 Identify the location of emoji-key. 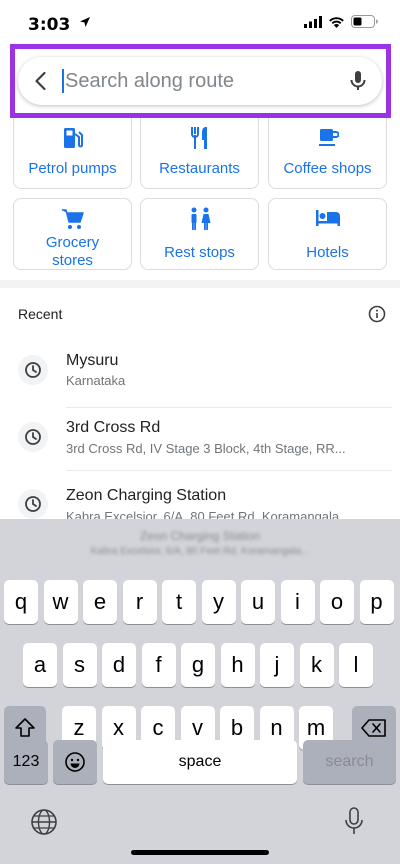
(75, 762).